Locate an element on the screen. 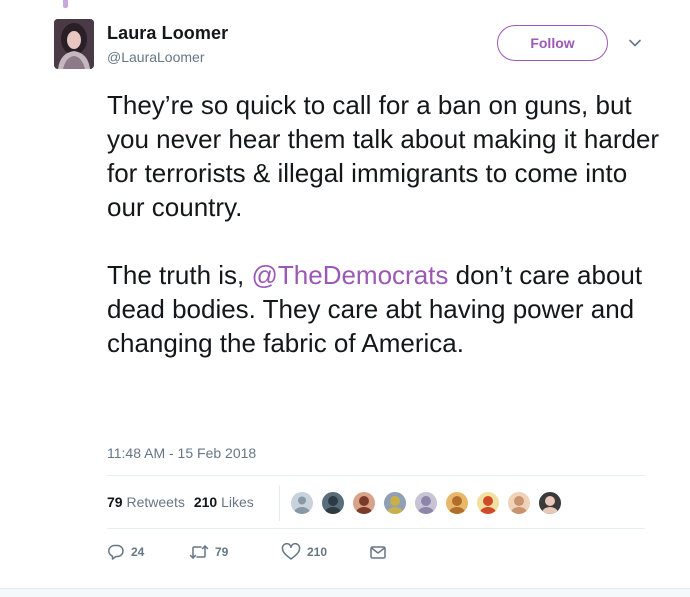  likes-label: Likes is located at coordinates (237, 502).